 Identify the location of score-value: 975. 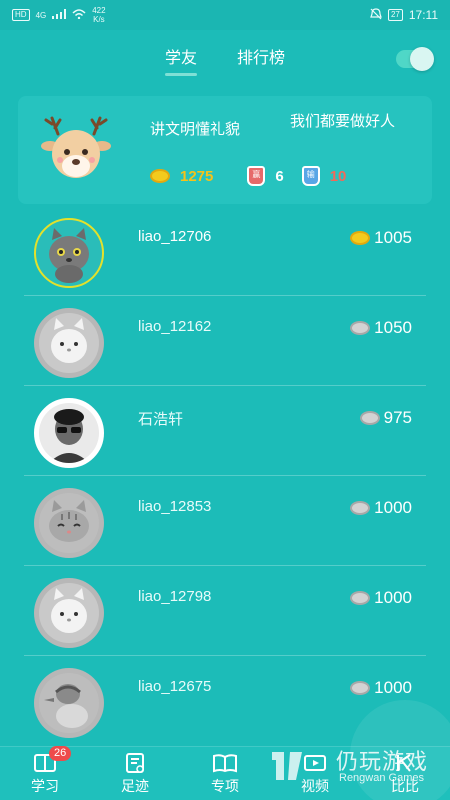
(397, 417).